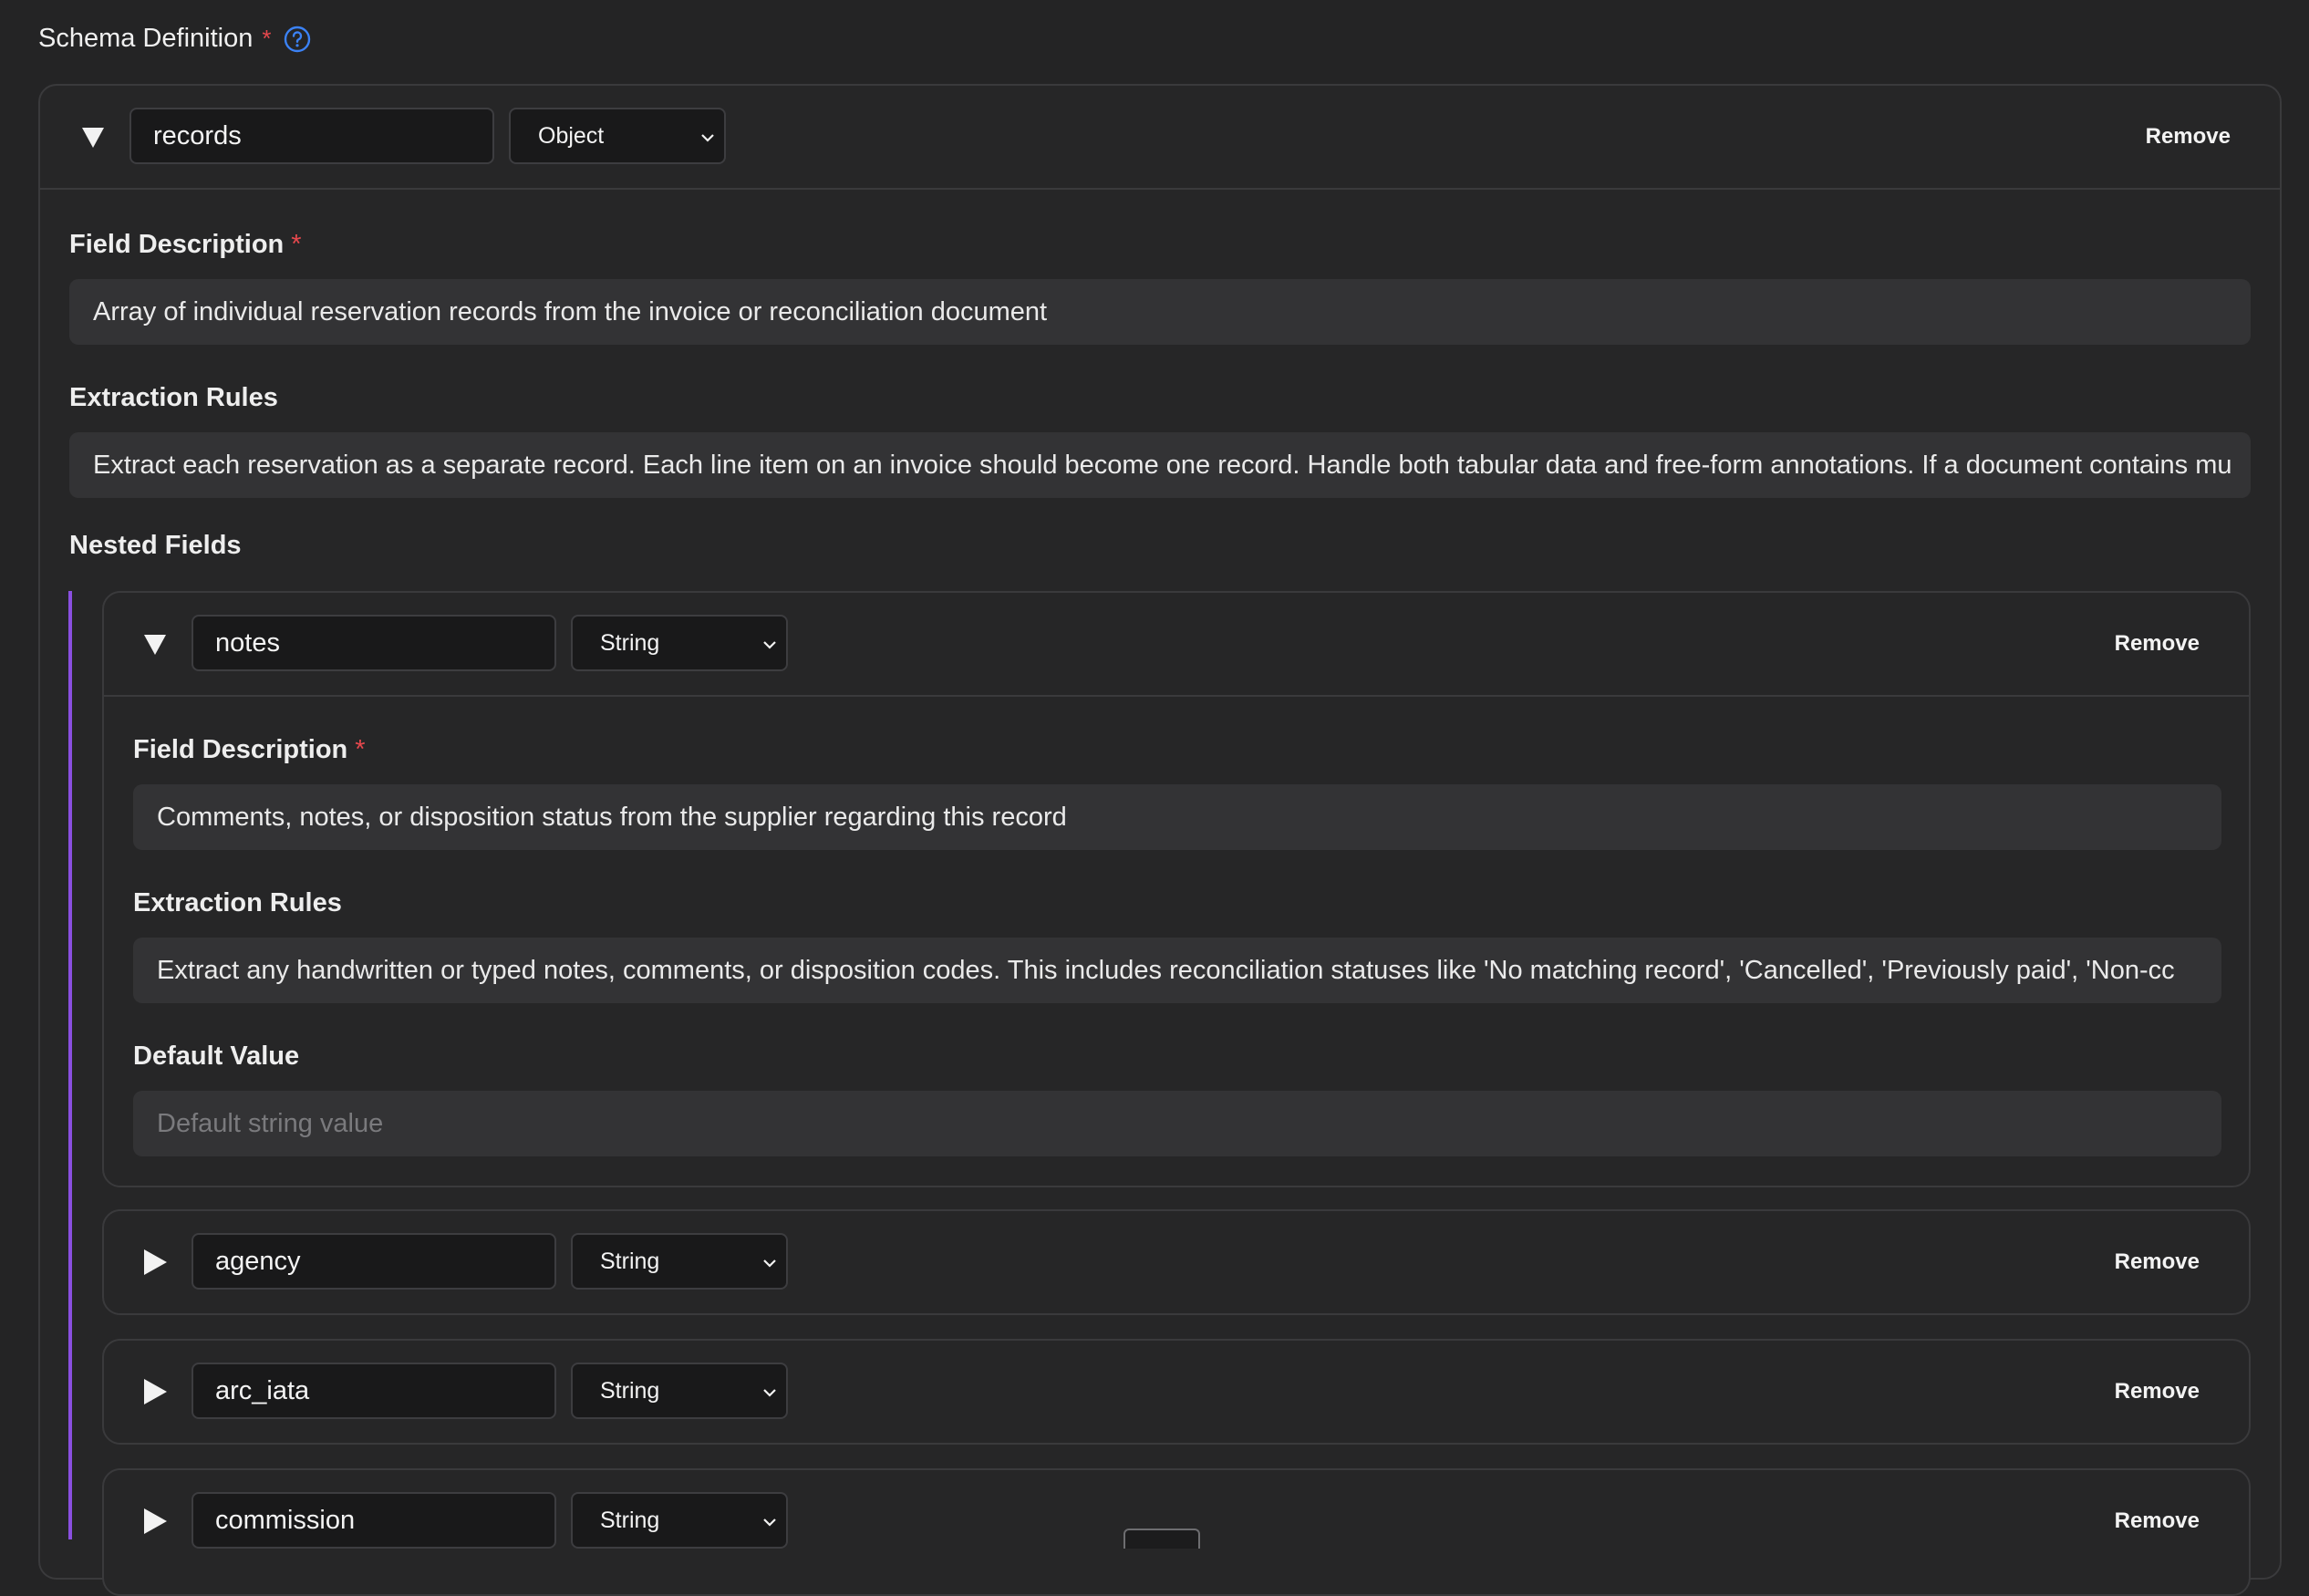 This screenshot has width=2309, height=1596. What do you see at coordinates (70, 1065) in the screenshot?
I see `nested-fields-indicator` at bounding box center [70, 1065].